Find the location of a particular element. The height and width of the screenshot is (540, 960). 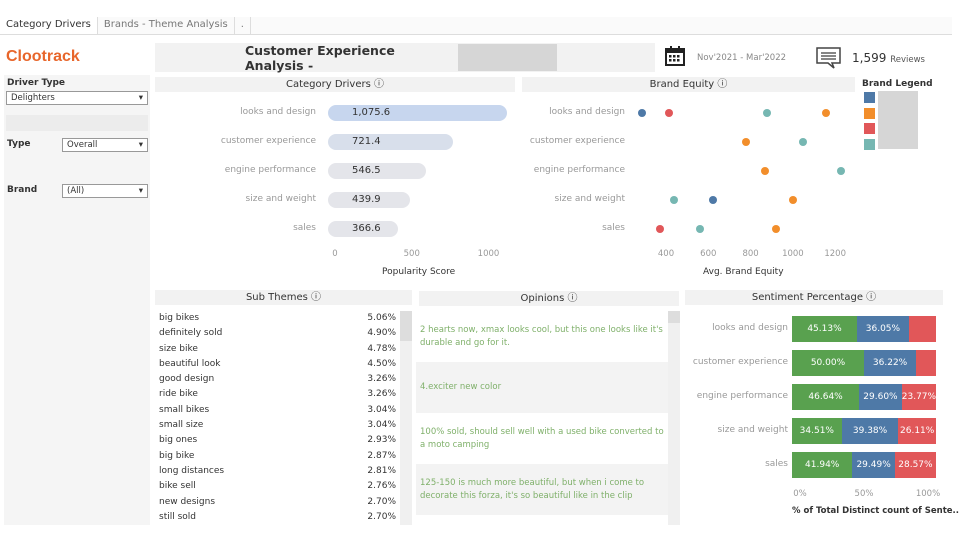

sub-theme-row: new designs 2.70% is located at coordinates (277, 502).